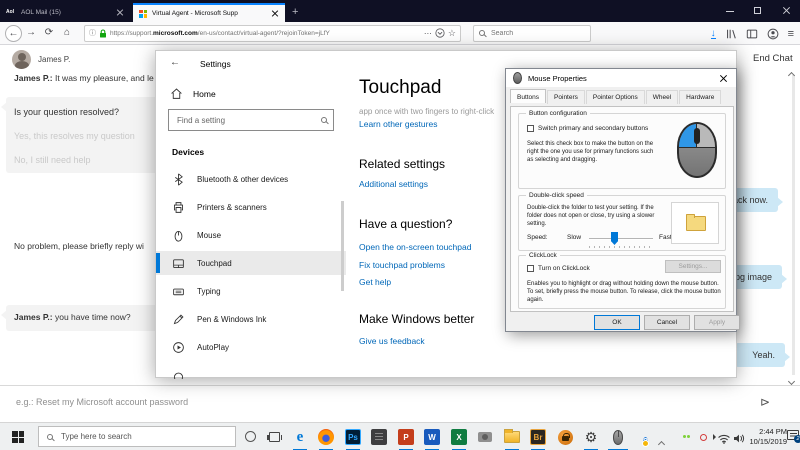 This screenshot has height=450, width=800. I want to click on sidebar-item-label: Touchpad, so click(214, 263).